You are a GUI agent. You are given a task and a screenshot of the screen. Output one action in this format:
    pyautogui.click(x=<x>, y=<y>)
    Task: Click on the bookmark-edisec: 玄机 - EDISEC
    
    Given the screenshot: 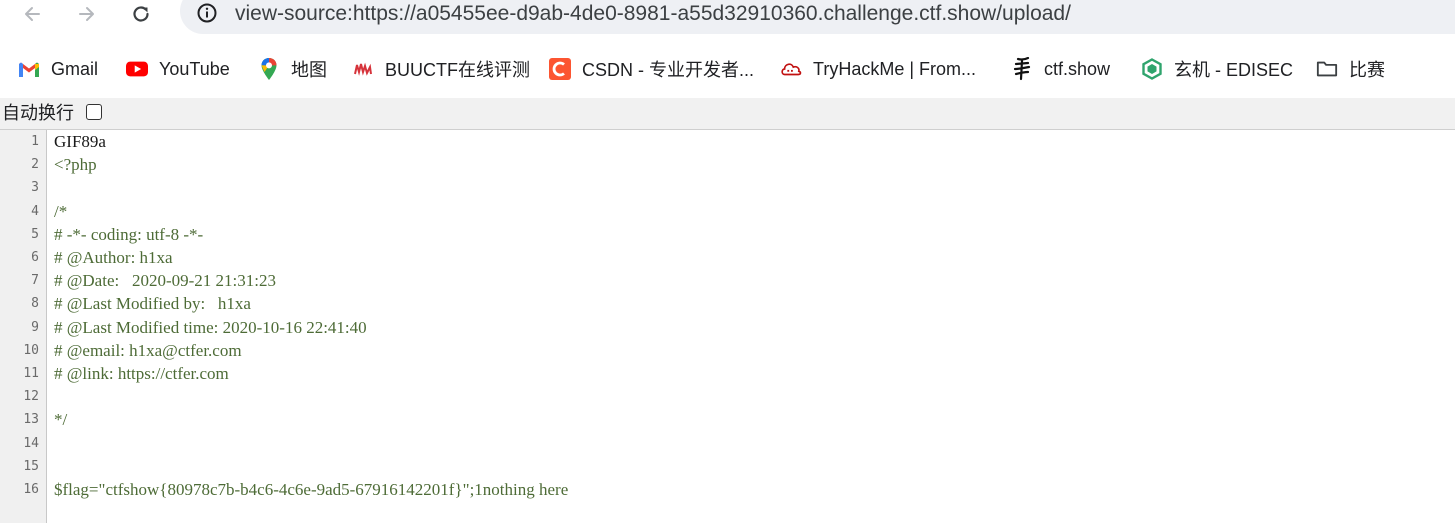 What is the action you would take?
    pyautogui.click(x=1217, y=69)
    